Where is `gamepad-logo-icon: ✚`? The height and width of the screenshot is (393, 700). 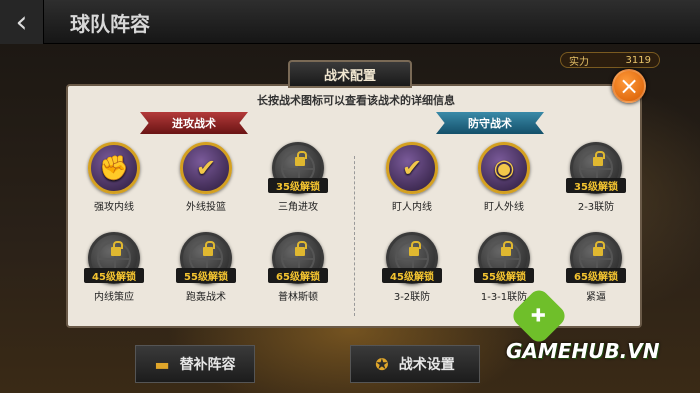
gamepad-logo-icon: ✚ is located at coordinates (539, 316).